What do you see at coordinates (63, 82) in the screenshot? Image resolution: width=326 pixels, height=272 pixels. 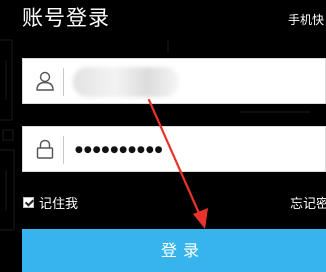 I see `account-field-divider` at bounding box center [63, 82].